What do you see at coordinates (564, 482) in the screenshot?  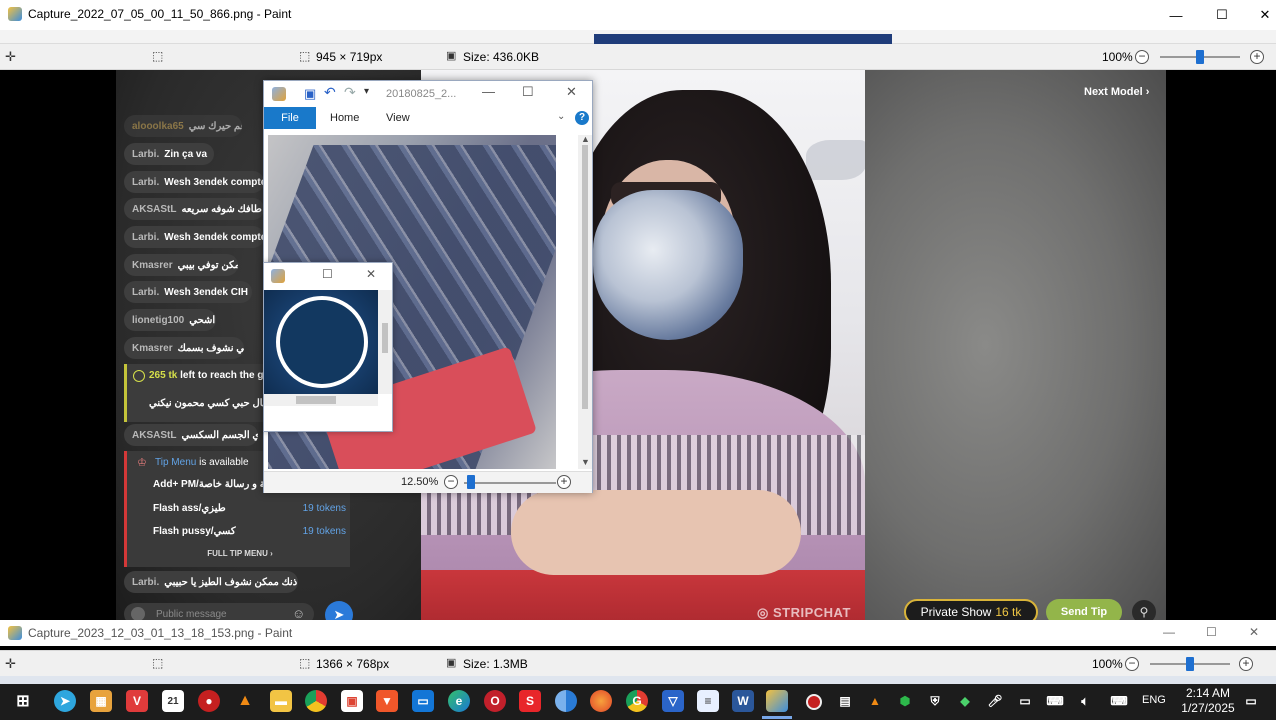 I see `photo-zoom-in-button: +` at bounding box center [564, 482].